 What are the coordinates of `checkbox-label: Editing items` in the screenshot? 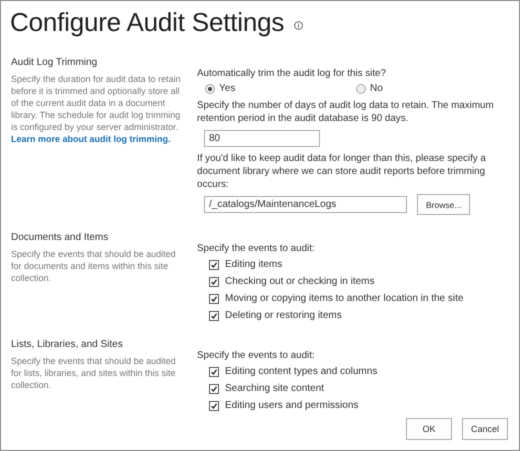 It's located at (253, 264).